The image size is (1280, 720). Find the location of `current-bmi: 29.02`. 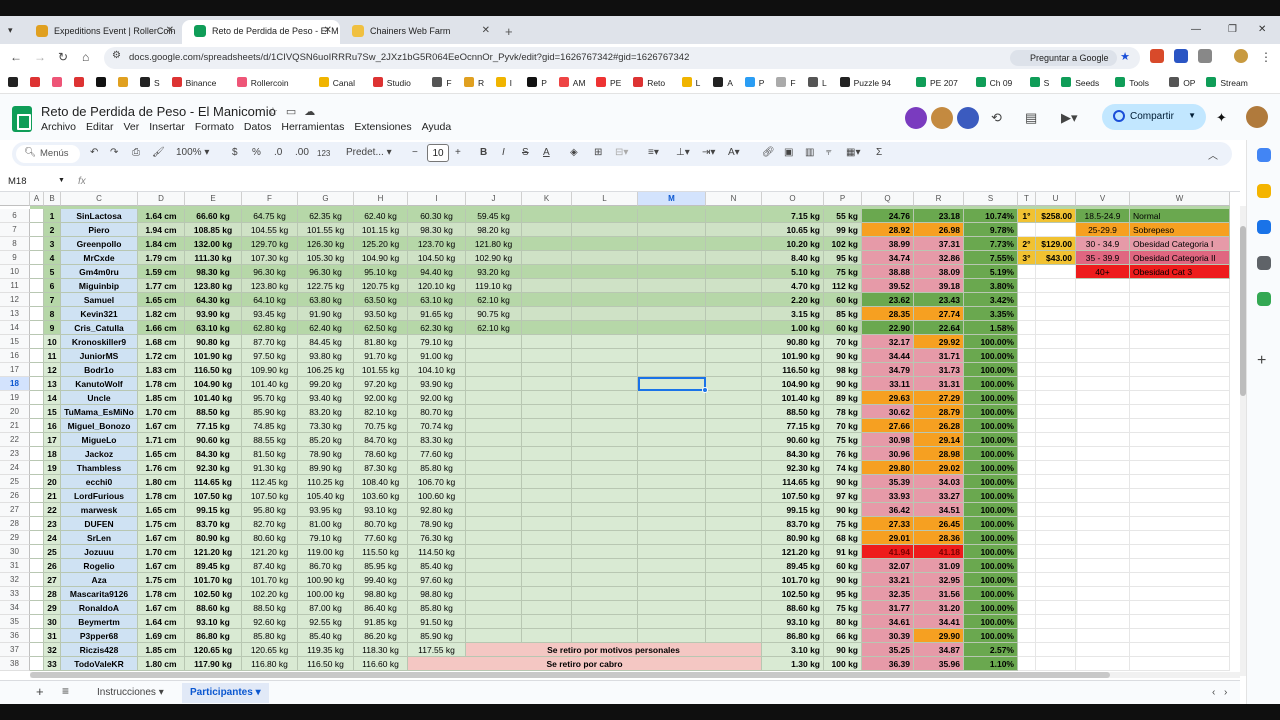

current-bmi: 29.02 is located at coordinates (939, 468).